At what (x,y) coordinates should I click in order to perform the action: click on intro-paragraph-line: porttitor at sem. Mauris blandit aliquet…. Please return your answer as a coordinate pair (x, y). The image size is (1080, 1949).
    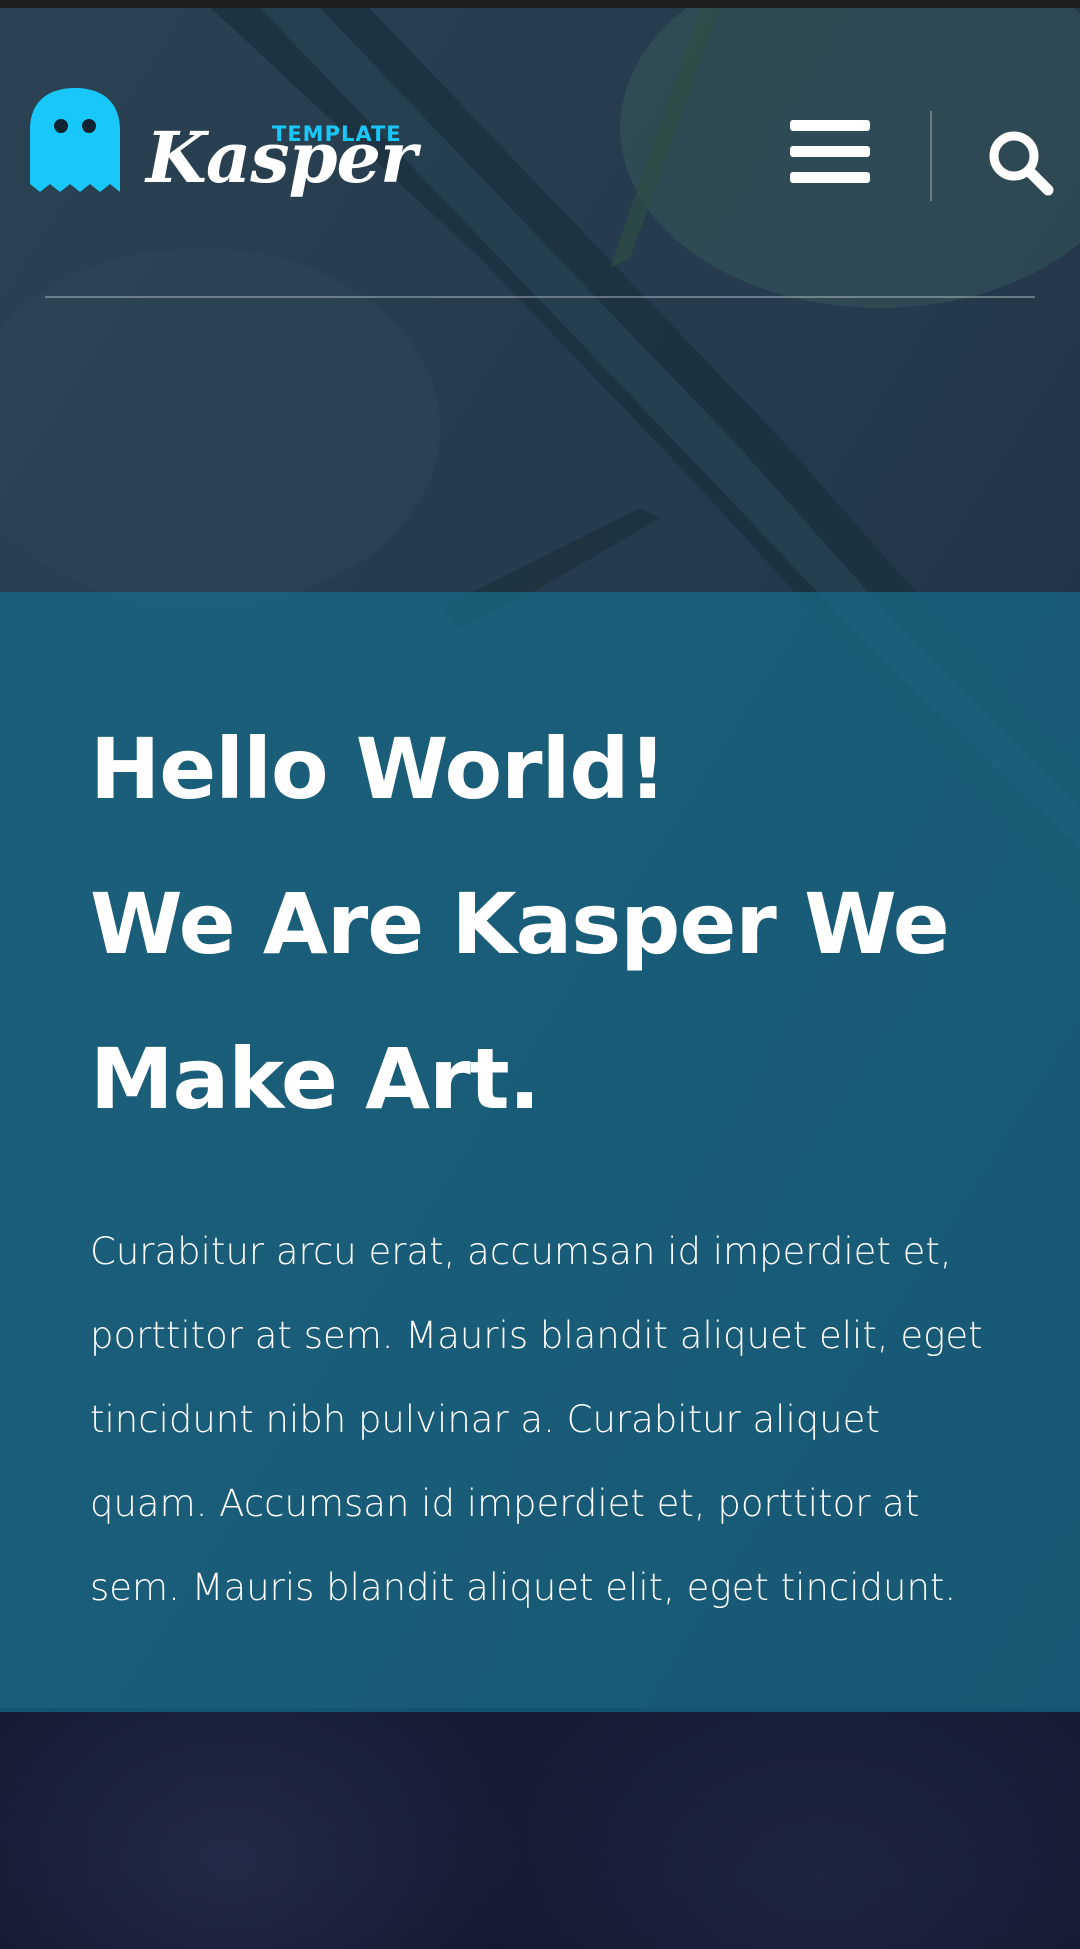
    Looking at the image, I should click on (536, 1335).